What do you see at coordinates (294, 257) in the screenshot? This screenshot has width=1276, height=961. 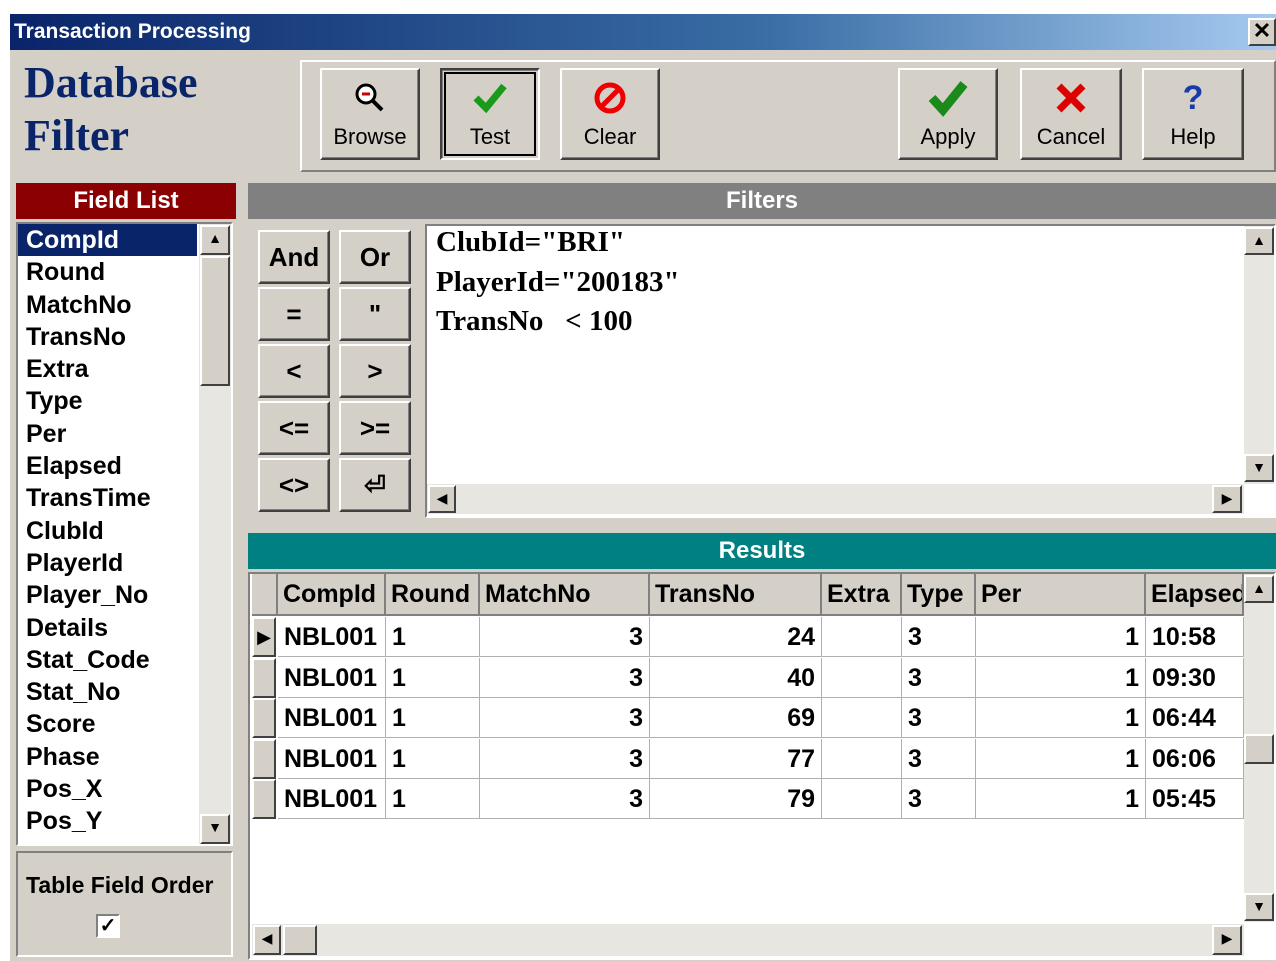 I see `and-button: And` at bounding box center [294, 257].